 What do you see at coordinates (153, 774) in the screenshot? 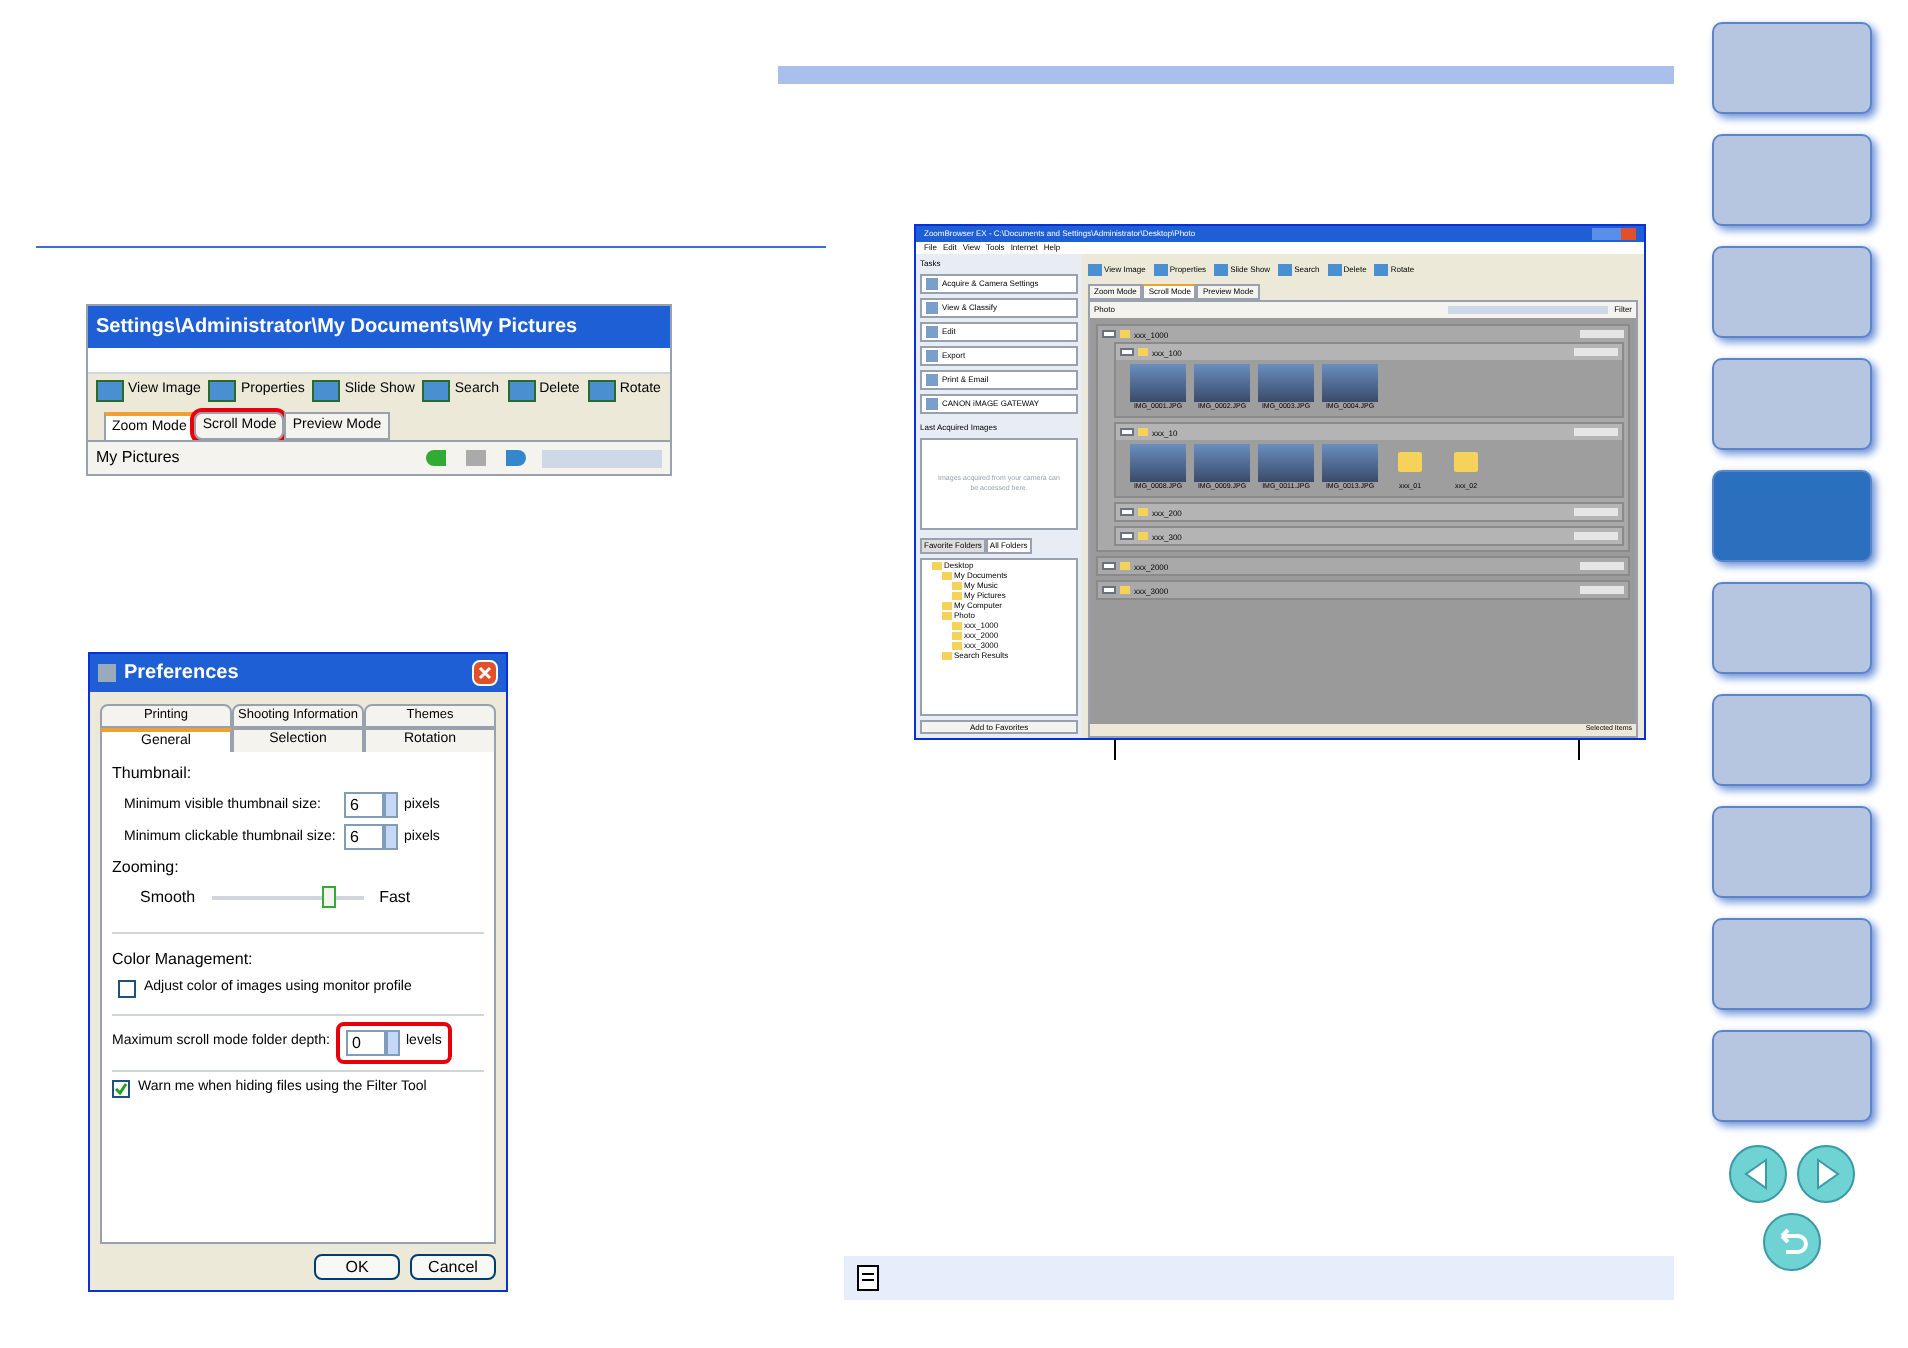
I see `section-heading: Thumbnail:` at bounding box center [153, 774].